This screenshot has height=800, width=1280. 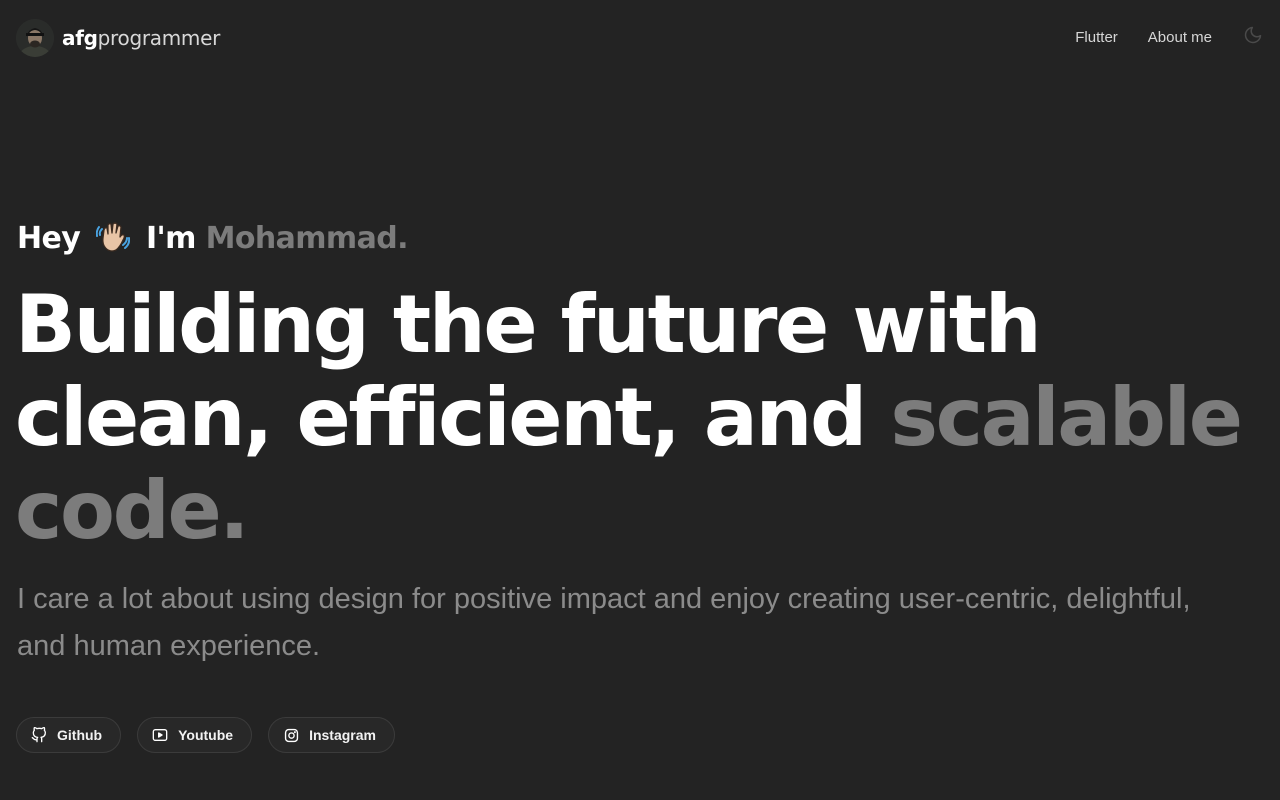 I want to click on greeting-name: Mohammad., so click(x=307, y=238).